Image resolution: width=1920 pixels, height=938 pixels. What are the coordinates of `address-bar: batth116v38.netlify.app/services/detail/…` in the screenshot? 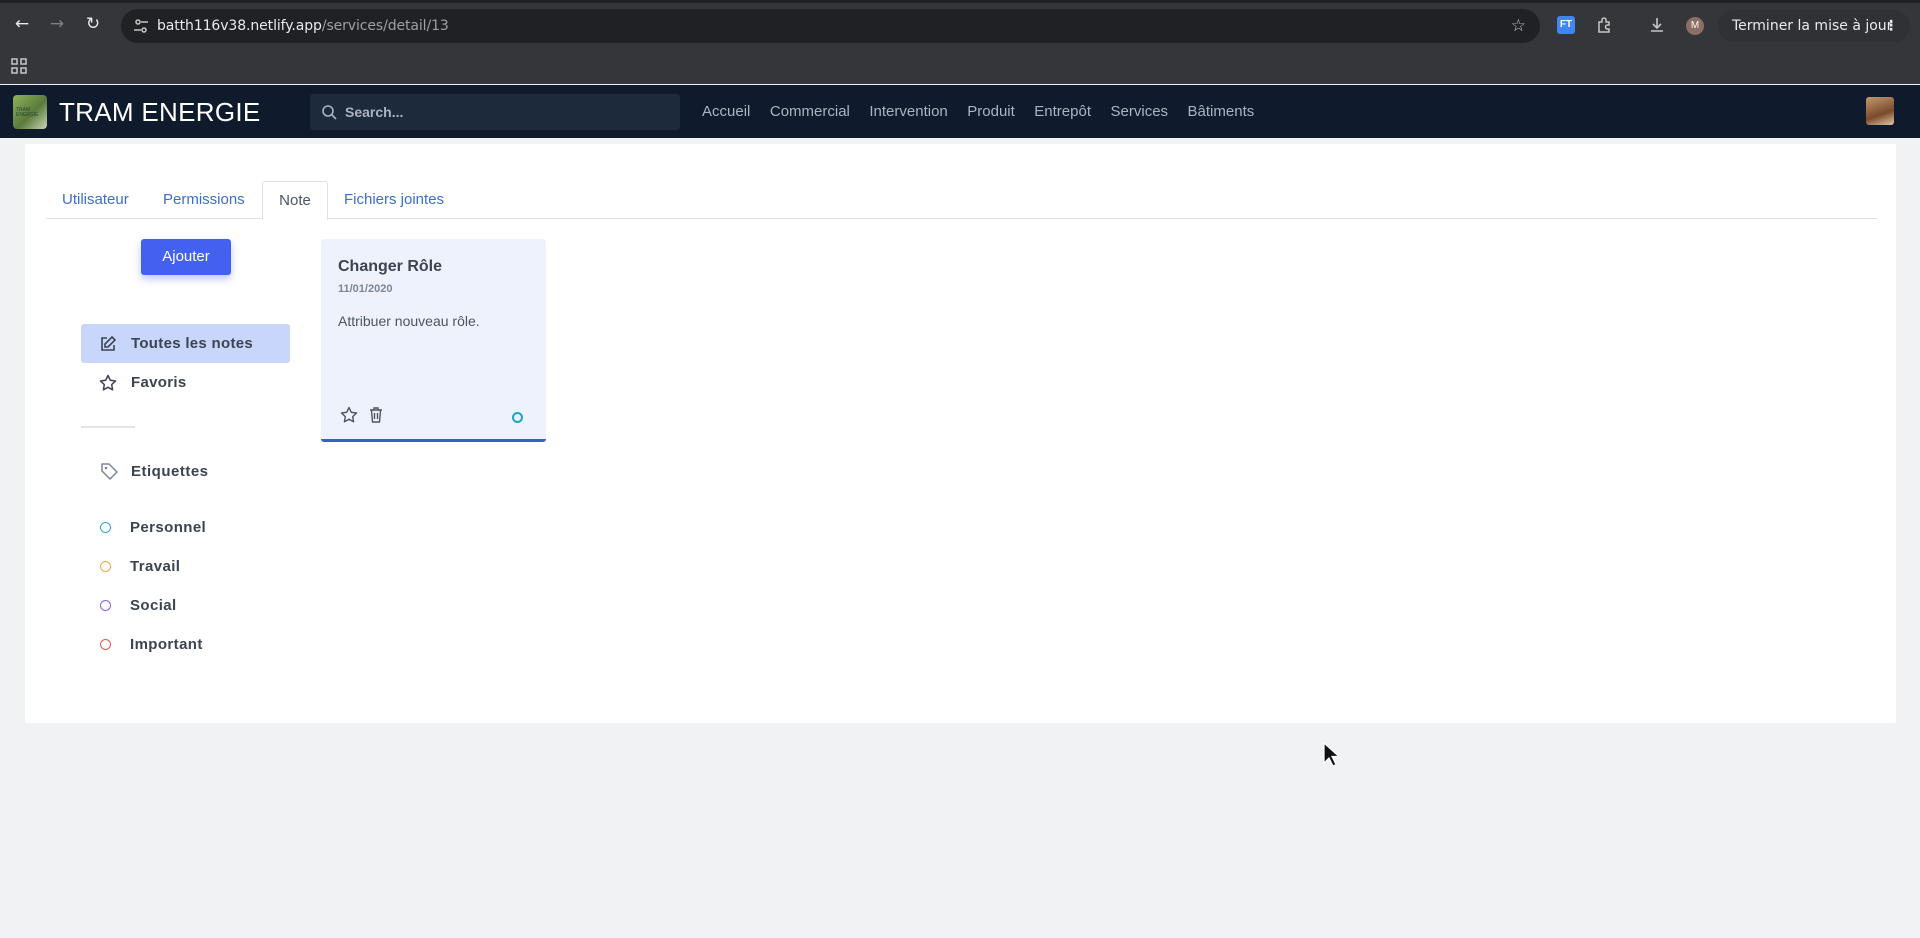 It's located at (830, 26).